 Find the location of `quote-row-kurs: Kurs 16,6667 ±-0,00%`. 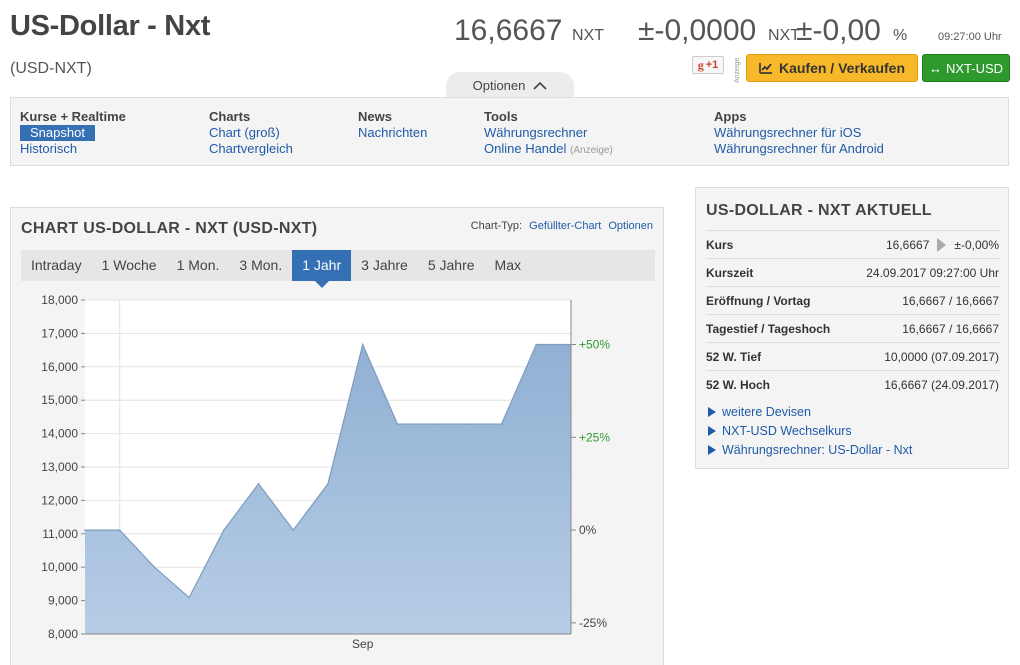

quote-row-kurs: Kurs 16,6667 ±-0,00% is located at coordinates (852, 244).